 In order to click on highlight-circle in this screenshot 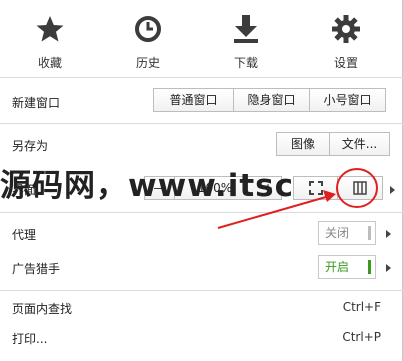, I will do `click(357, 188)`.